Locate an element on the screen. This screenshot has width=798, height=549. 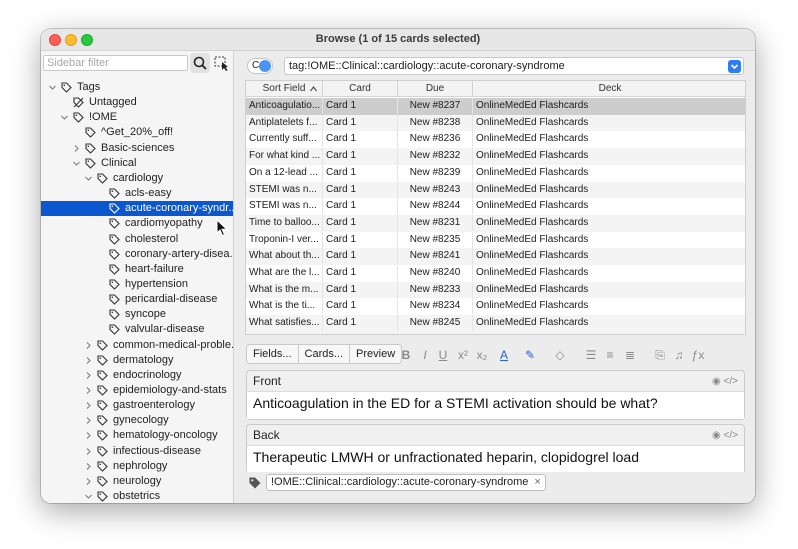
sidebar-item: gynecology is located at coordinates (137, 420).